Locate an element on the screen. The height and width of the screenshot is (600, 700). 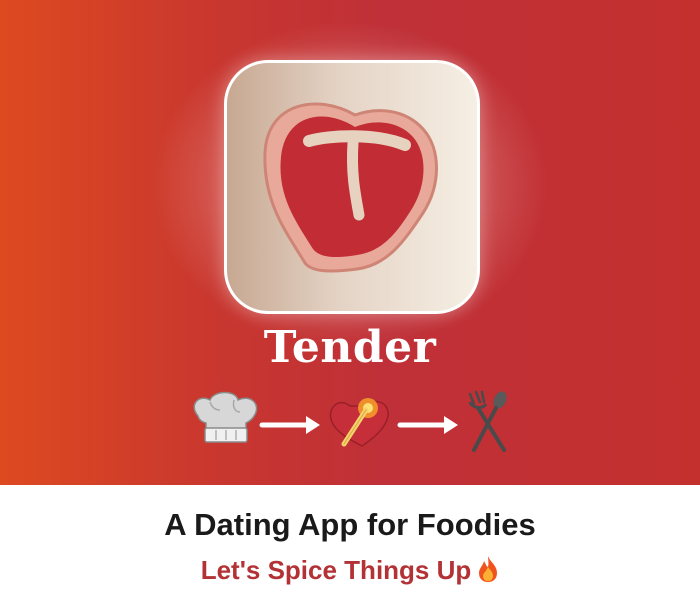
tagline: A Dating App for Foodies is located at coordinates (350, 524).